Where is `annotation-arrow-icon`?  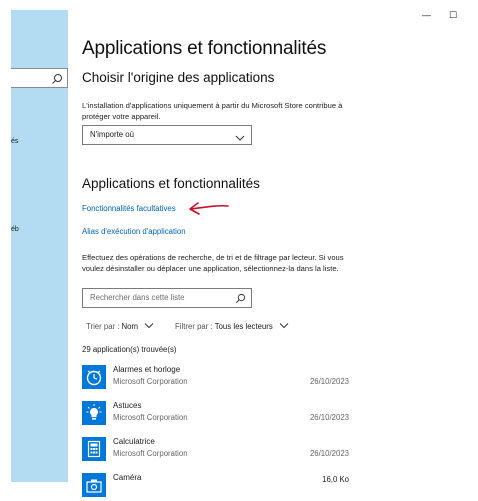 annotation-arrow-icon is located at coordinates (209, 210).